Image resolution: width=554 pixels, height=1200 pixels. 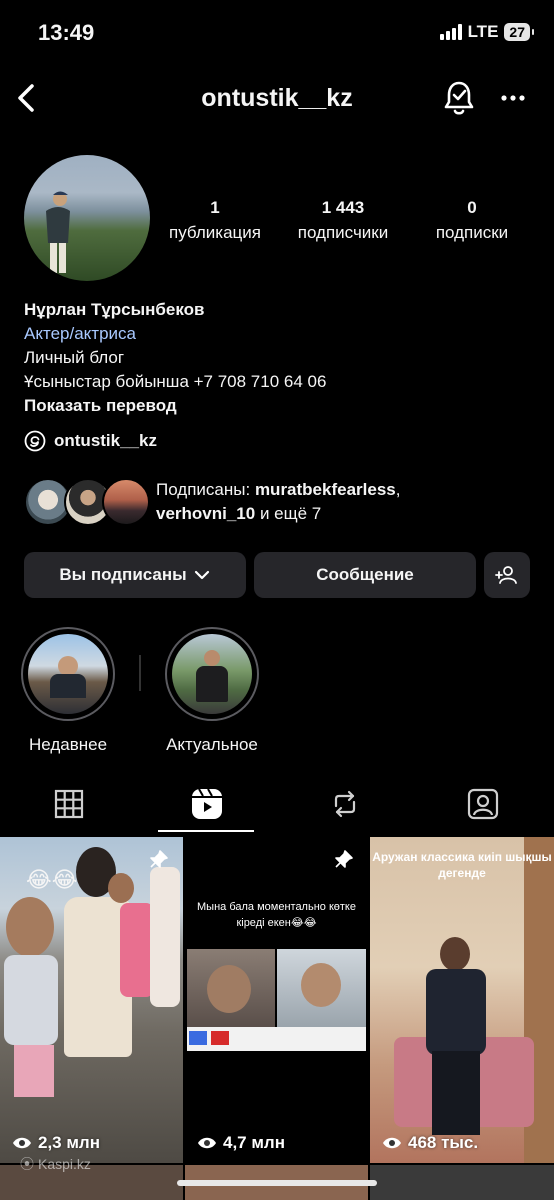 I want to click on following-count: 0, so click(x=472, y=207).